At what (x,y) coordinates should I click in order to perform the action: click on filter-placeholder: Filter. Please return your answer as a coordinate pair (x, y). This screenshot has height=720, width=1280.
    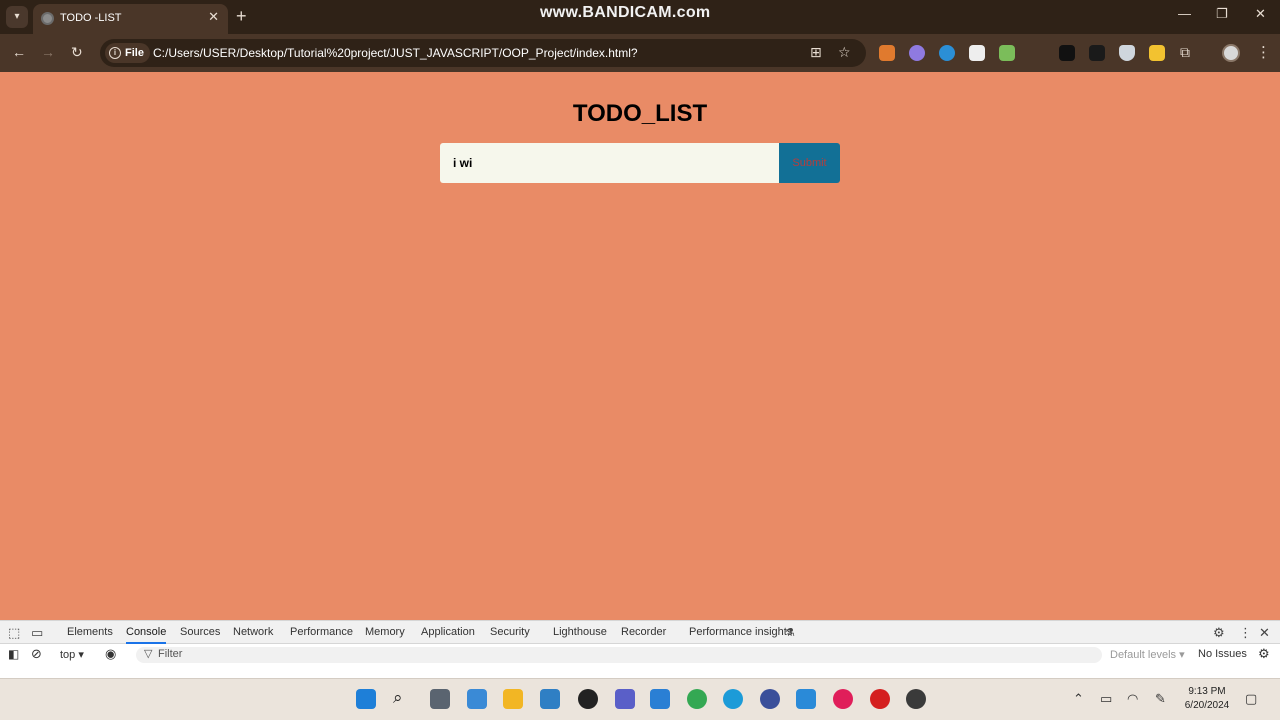
    Looking at the image, I should click on (170, 654).